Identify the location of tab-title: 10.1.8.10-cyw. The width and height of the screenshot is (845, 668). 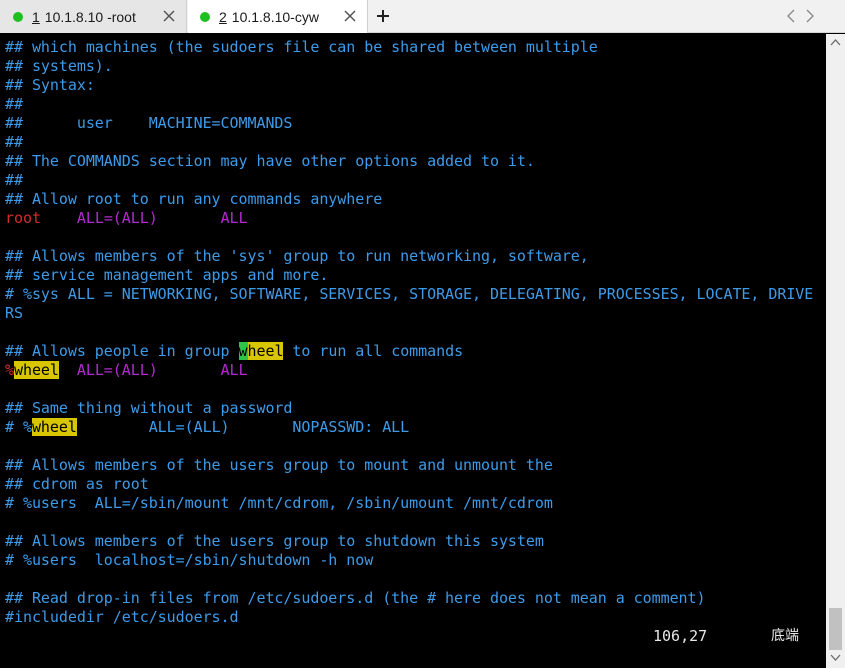
(275, 16).